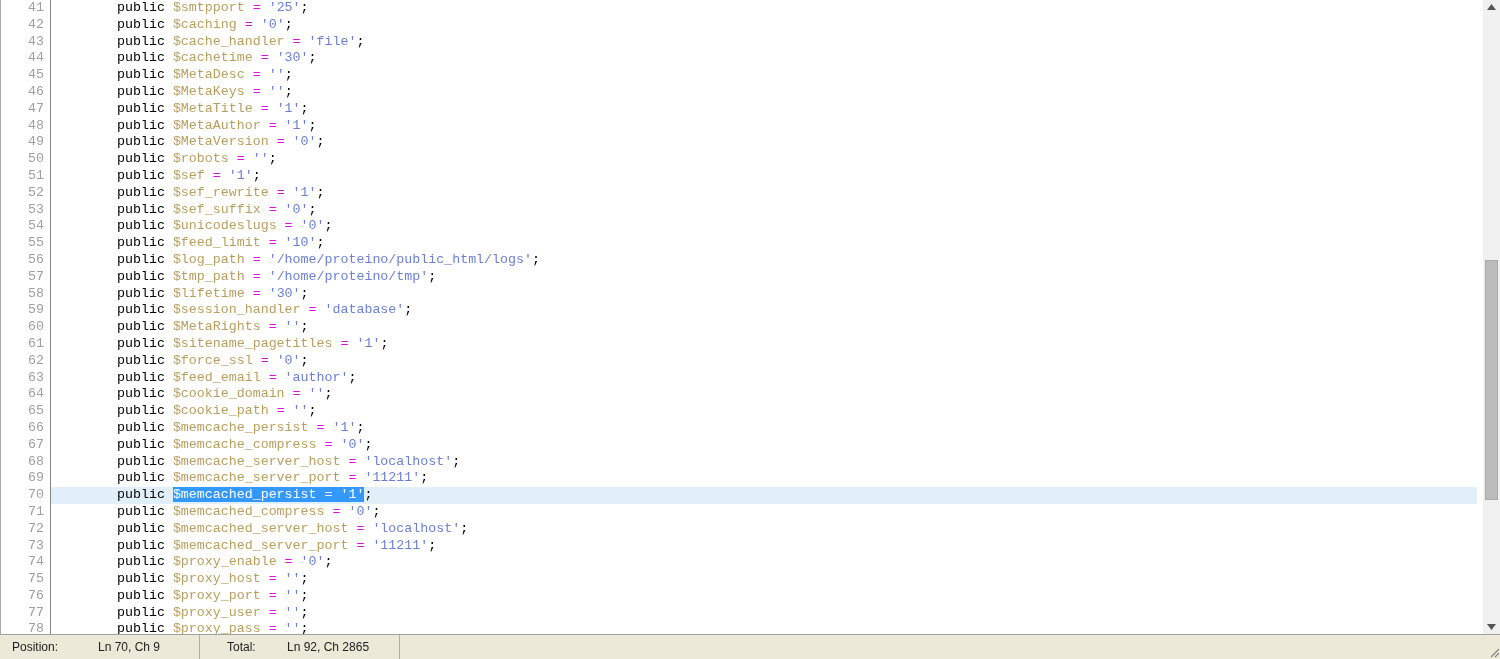  What do you see at coordinates (26, 92) in the screenshot?
I see `line-number: 46` at bounding box center [26, 92].